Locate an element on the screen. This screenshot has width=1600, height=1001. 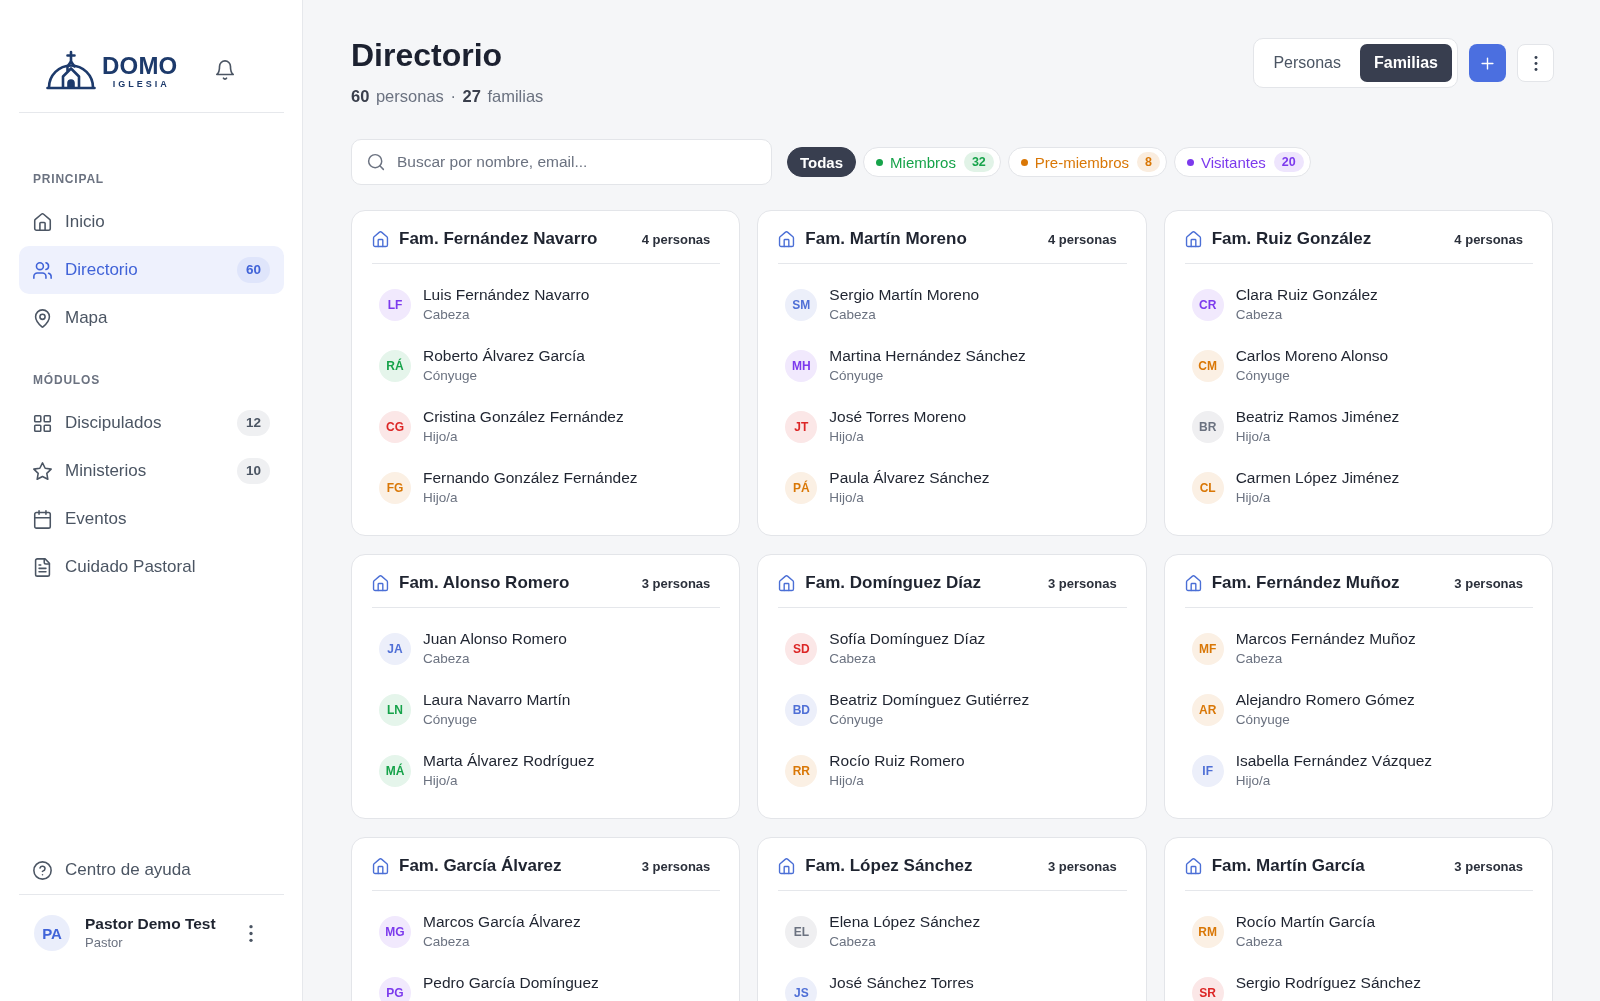
member-name: Rocío Martín García is located at coordinates (1305, 922).